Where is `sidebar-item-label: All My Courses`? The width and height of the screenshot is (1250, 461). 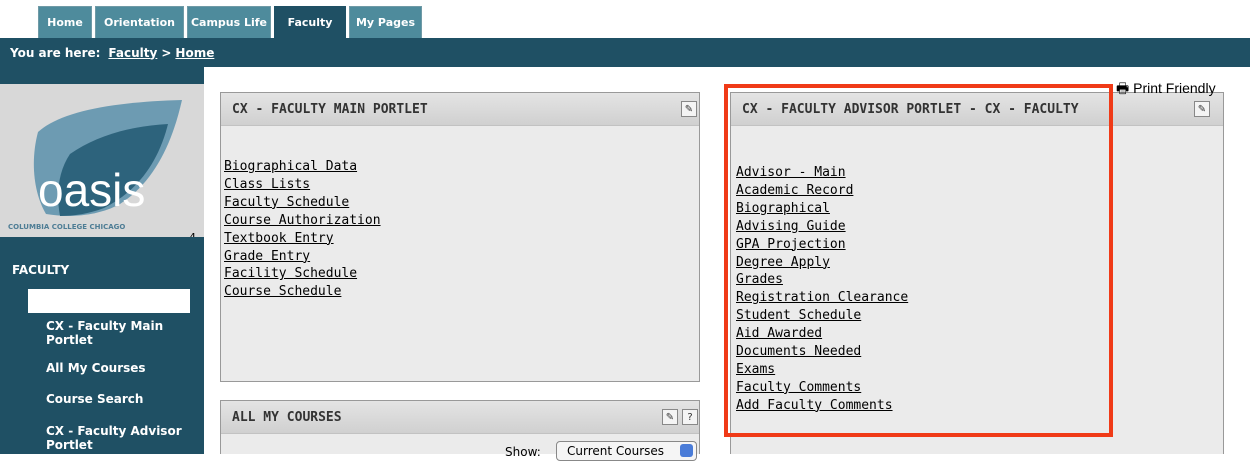
sidebar-item-label: All My Courses is located at coordinates (96, 368).